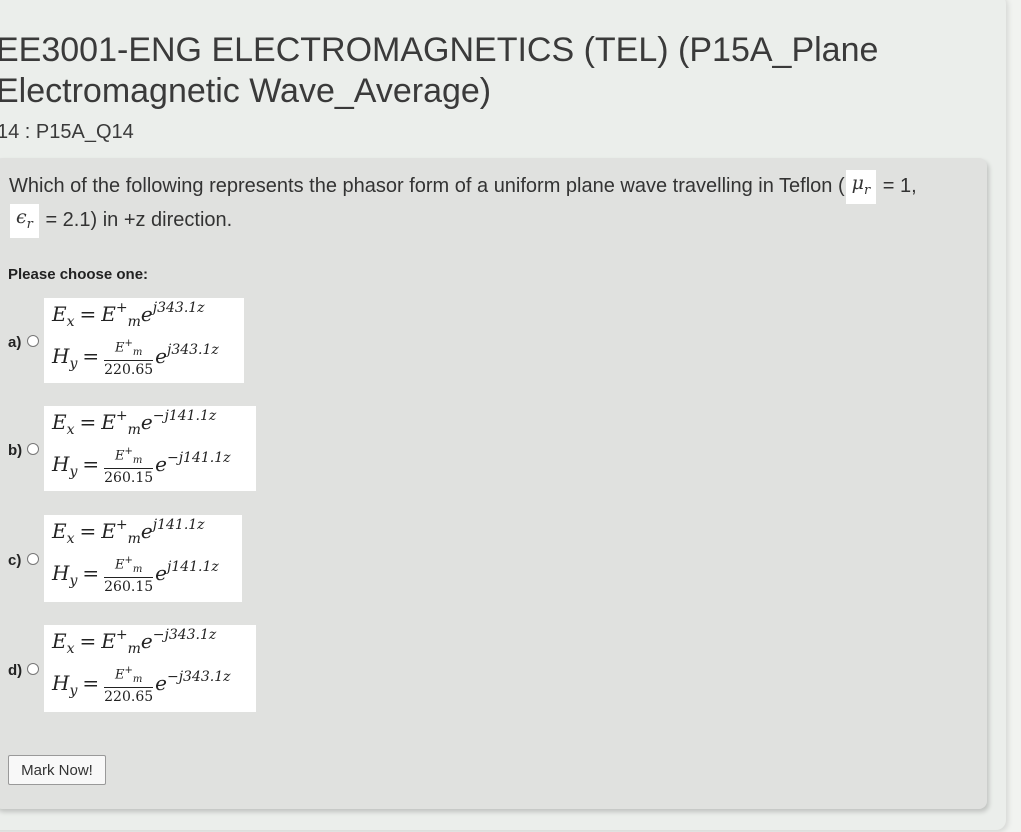 This screenshot has height=832, width=1021. I want to click on hy-equation: Hy = E+m 220.65 ej343.1z, so click(135, 357).